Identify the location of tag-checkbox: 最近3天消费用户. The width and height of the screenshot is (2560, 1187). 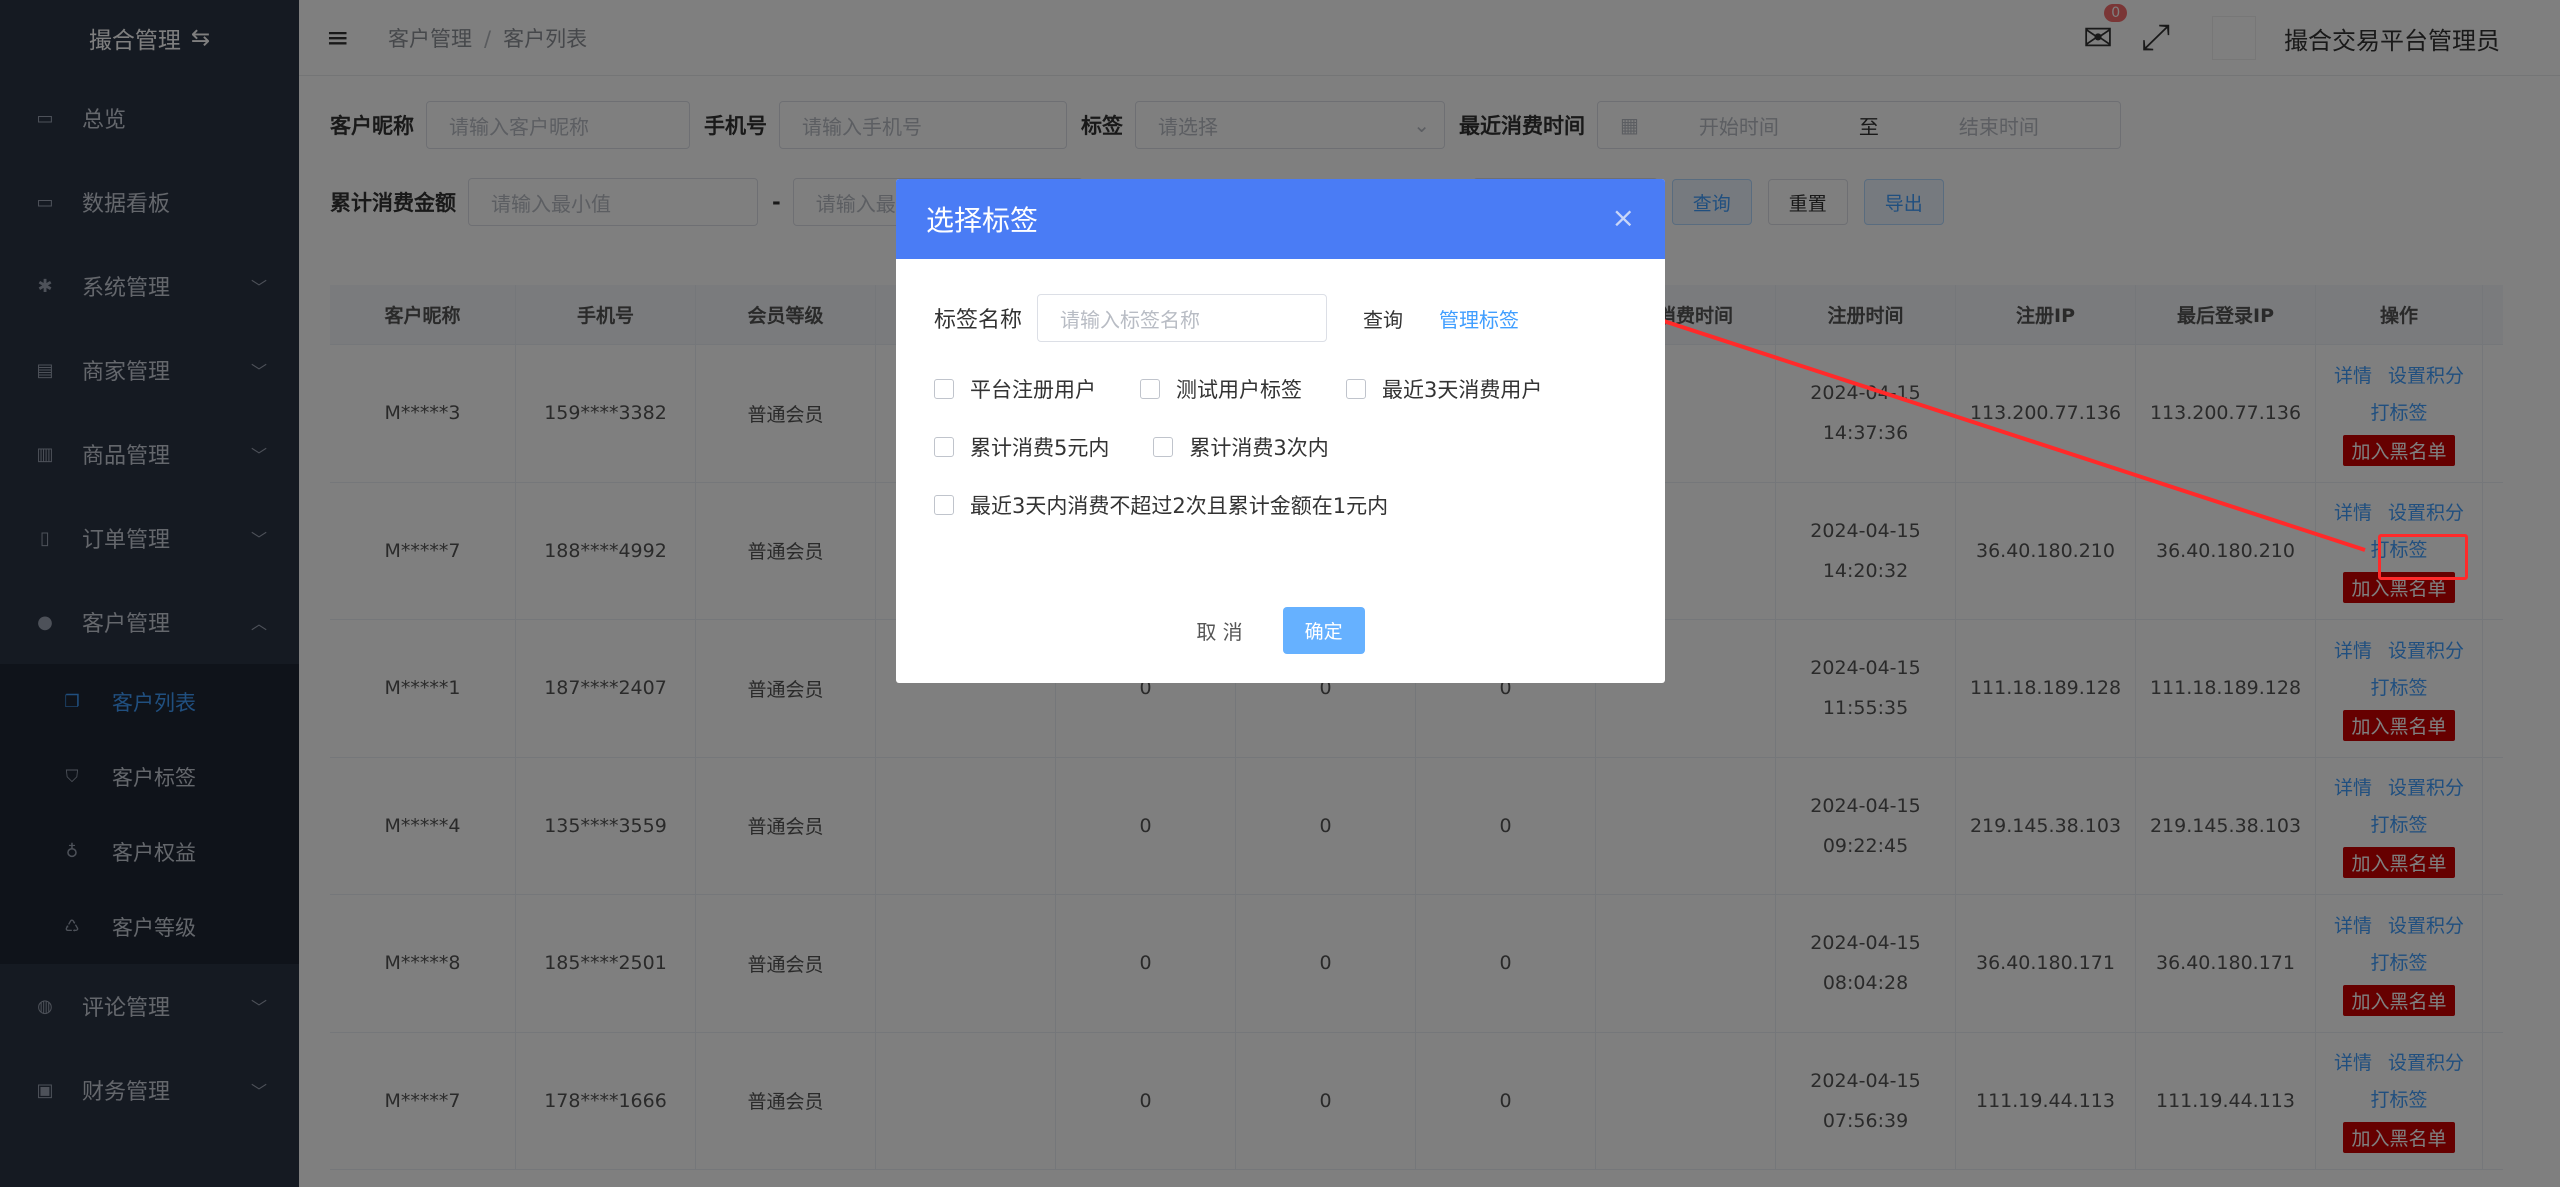
(1444, 389).